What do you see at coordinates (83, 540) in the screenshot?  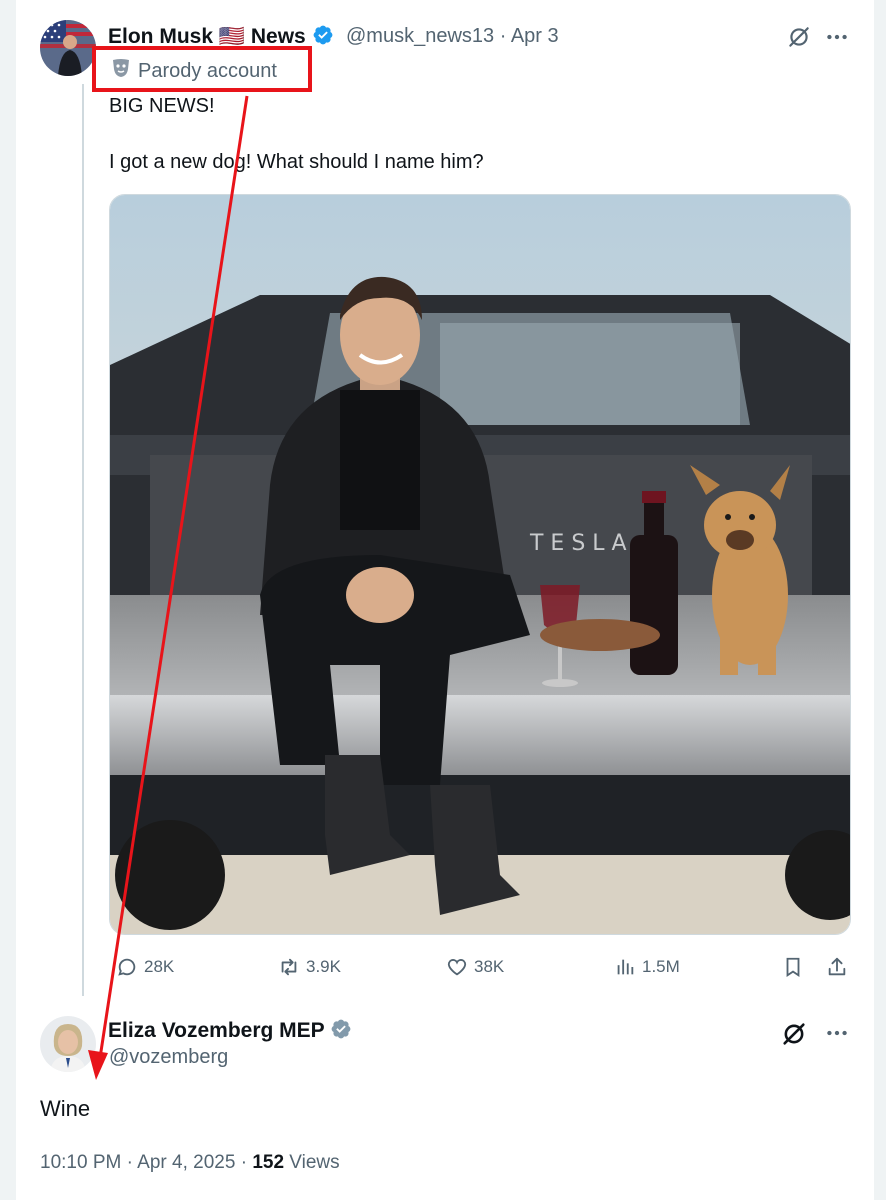 I see `thread-connector-line` at bounding box center [83, 540].